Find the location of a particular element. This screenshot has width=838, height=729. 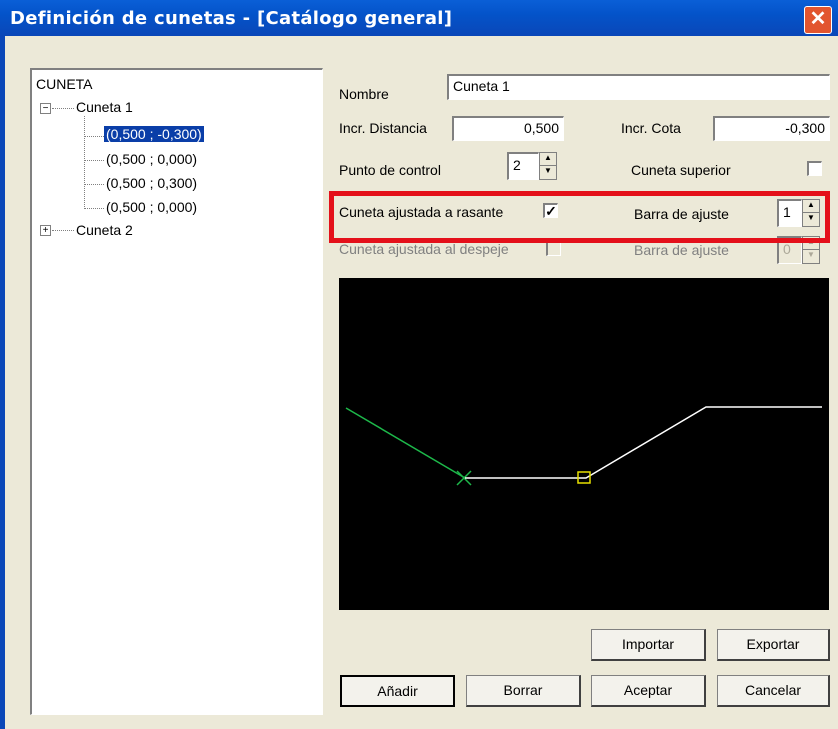

punto-control-label: Punto de control is located at coordinates (390, 170).